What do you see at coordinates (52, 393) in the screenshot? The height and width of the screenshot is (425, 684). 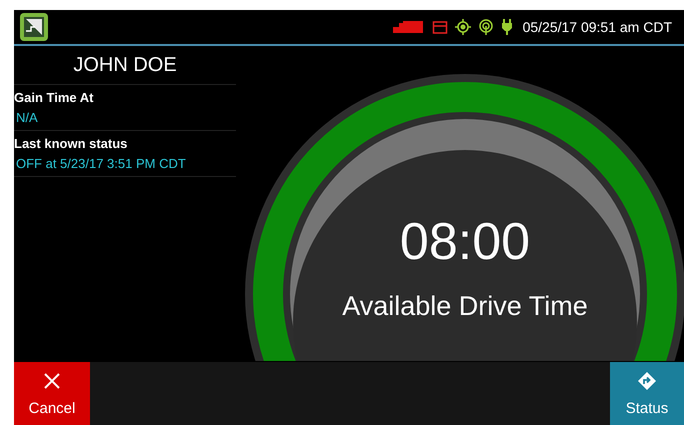 I see `cancel-button: Cancel` at bounding box center [52, 393].